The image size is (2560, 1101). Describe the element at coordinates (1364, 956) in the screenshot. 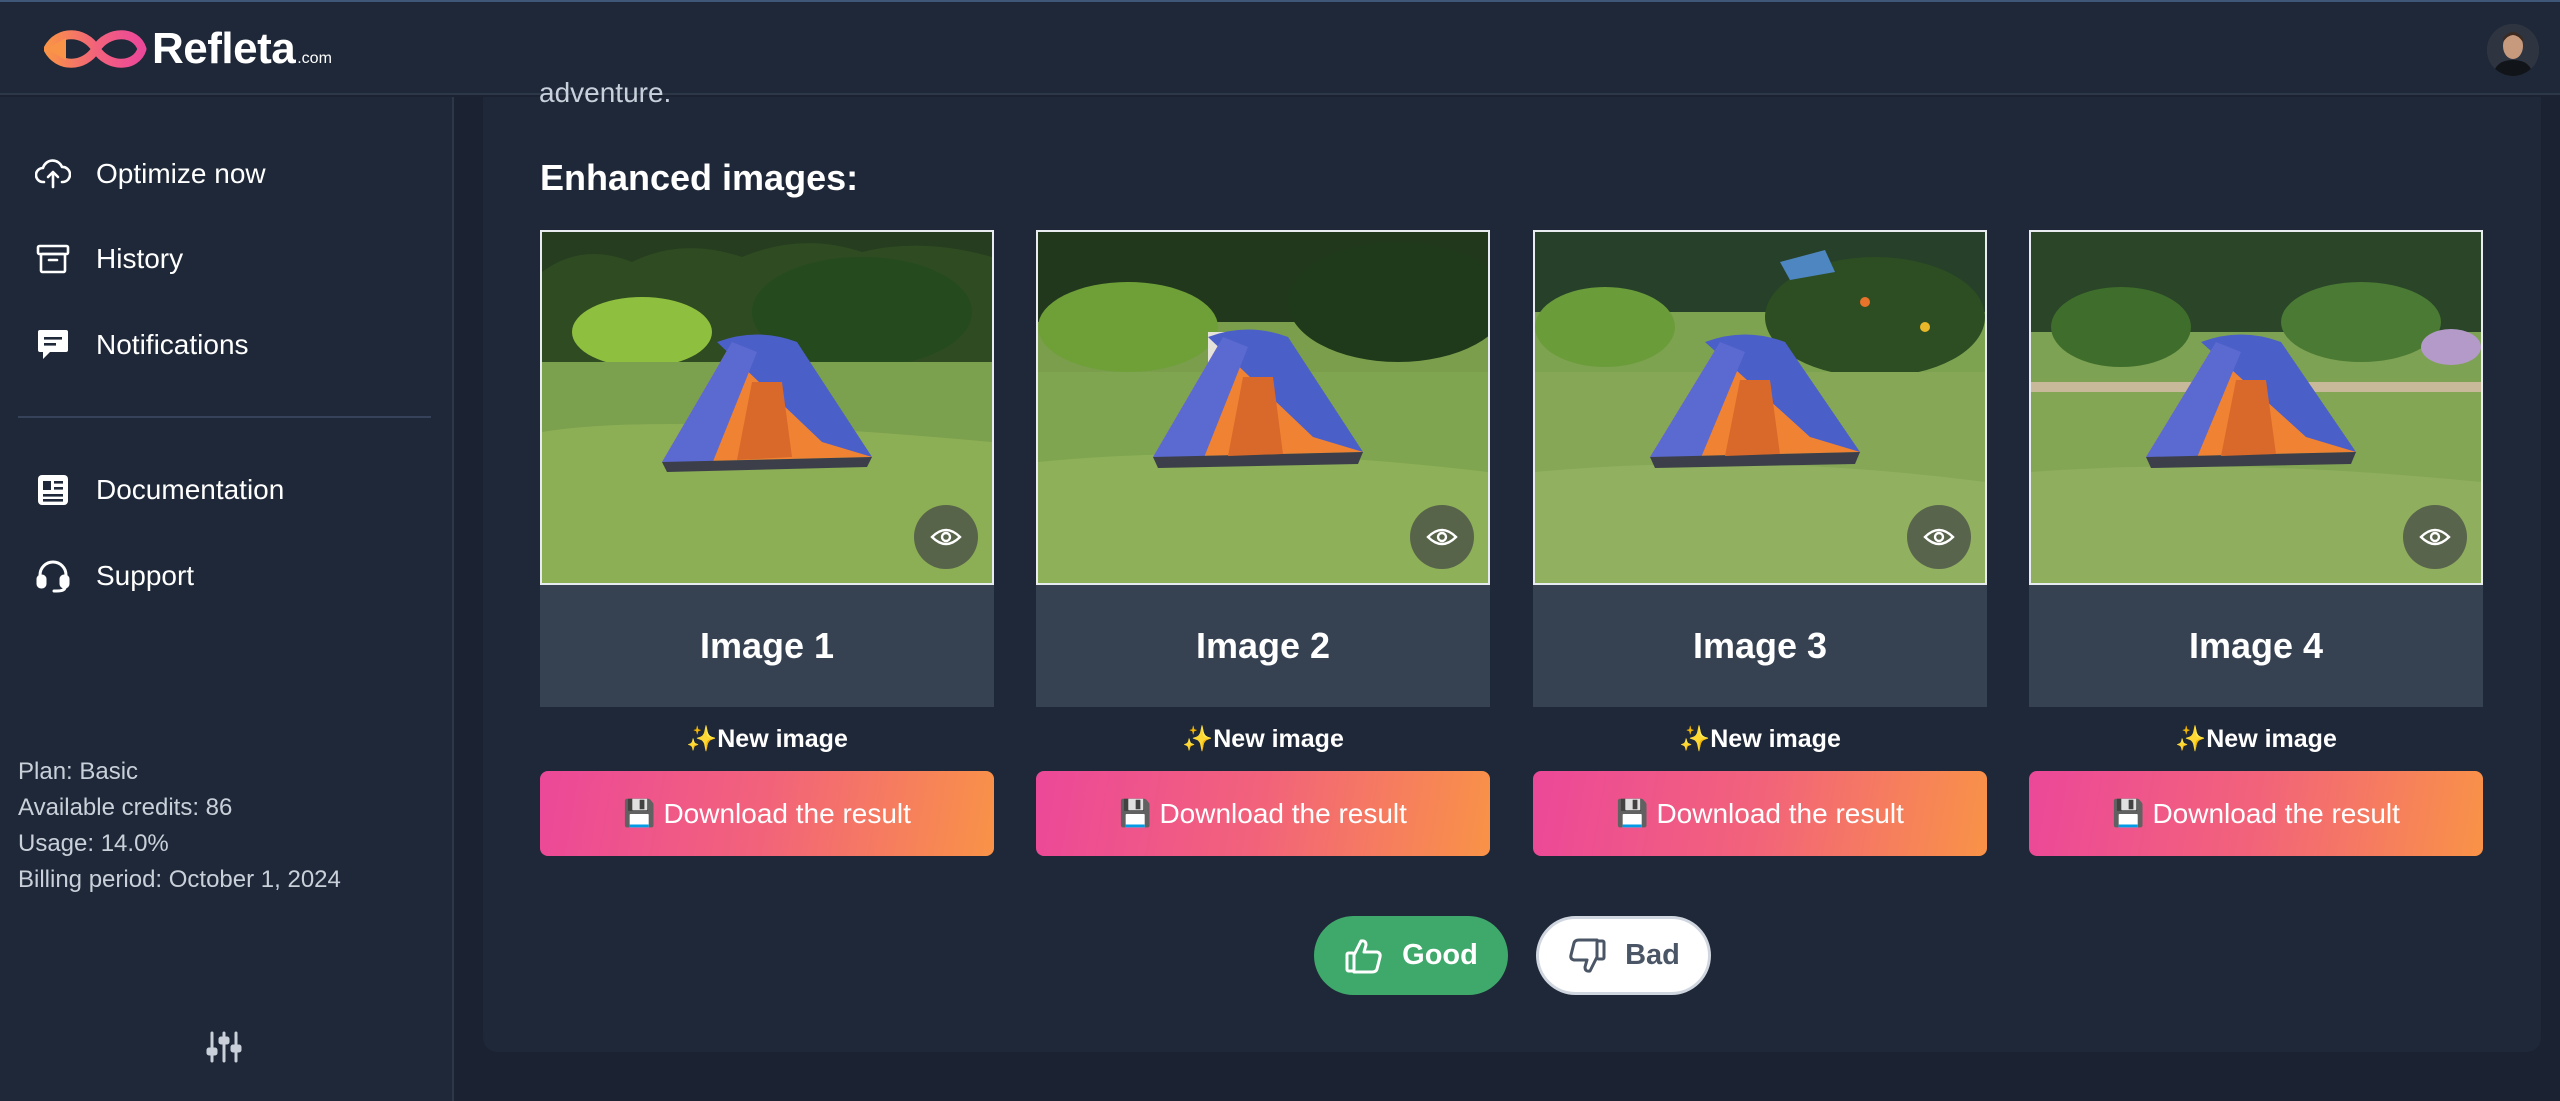

I see `thumbs-up-icon` at that location.